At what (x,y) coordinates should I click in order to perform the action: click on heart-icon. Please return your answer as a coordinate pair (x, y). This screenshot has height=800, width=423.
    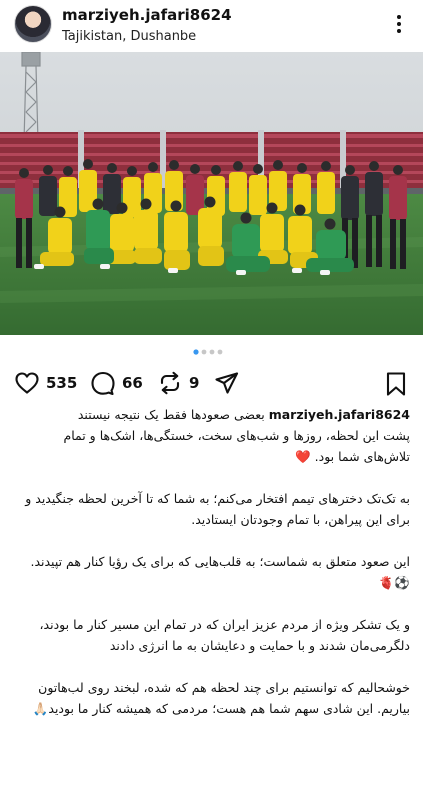
    Looking at the image, I should click on (27, 383).